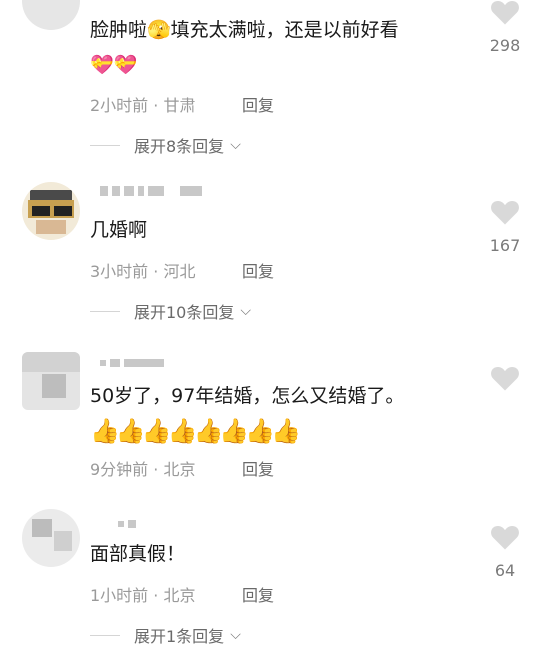 The image size is (545, 647). I want to click on like-count: 298, so click(505, 45).